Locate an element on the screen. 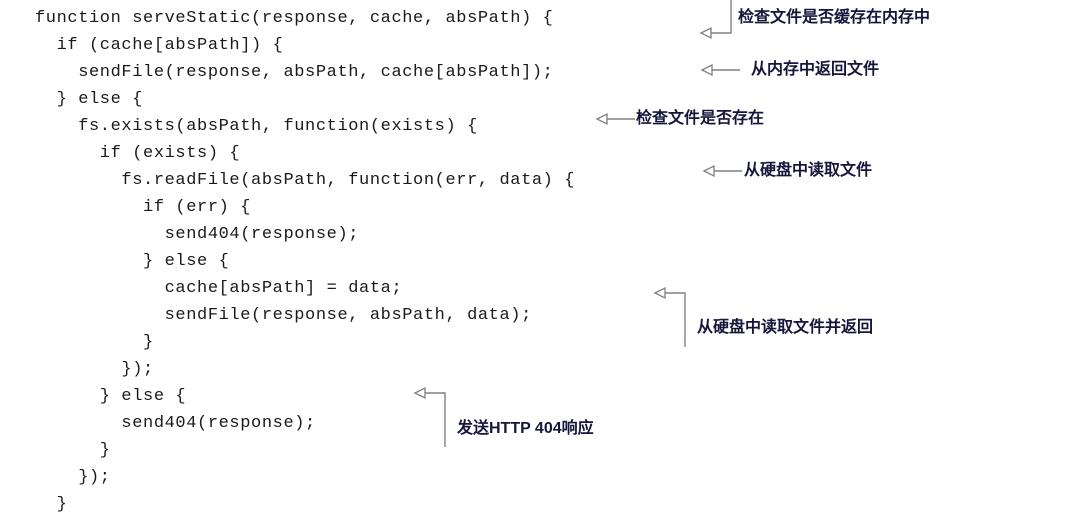  code-line: send404(response); is located at coordinates (197, 234).